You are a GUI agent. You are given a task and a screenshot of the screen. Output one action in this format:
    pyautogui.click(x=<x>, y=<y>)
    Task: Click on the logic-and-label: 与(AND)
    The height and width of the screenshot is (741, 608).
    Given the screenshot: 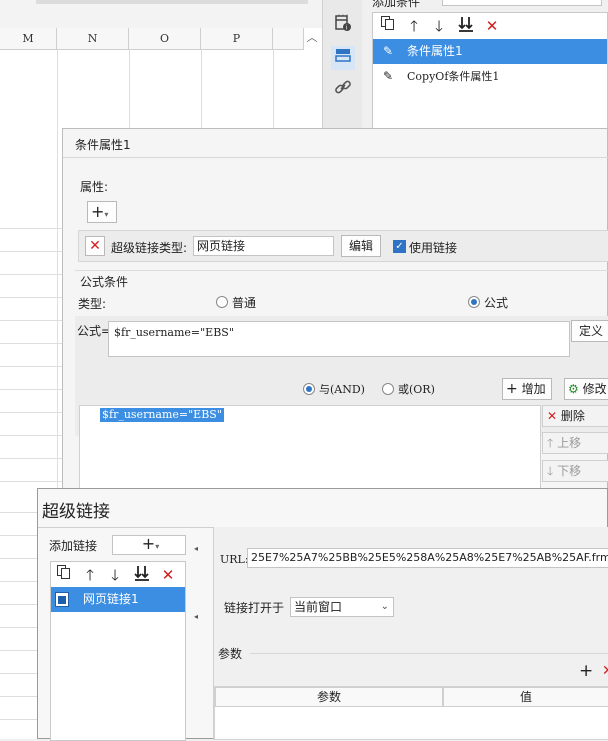 What is the action you would take?
    pyautogui.click(x=342, y=389)
    